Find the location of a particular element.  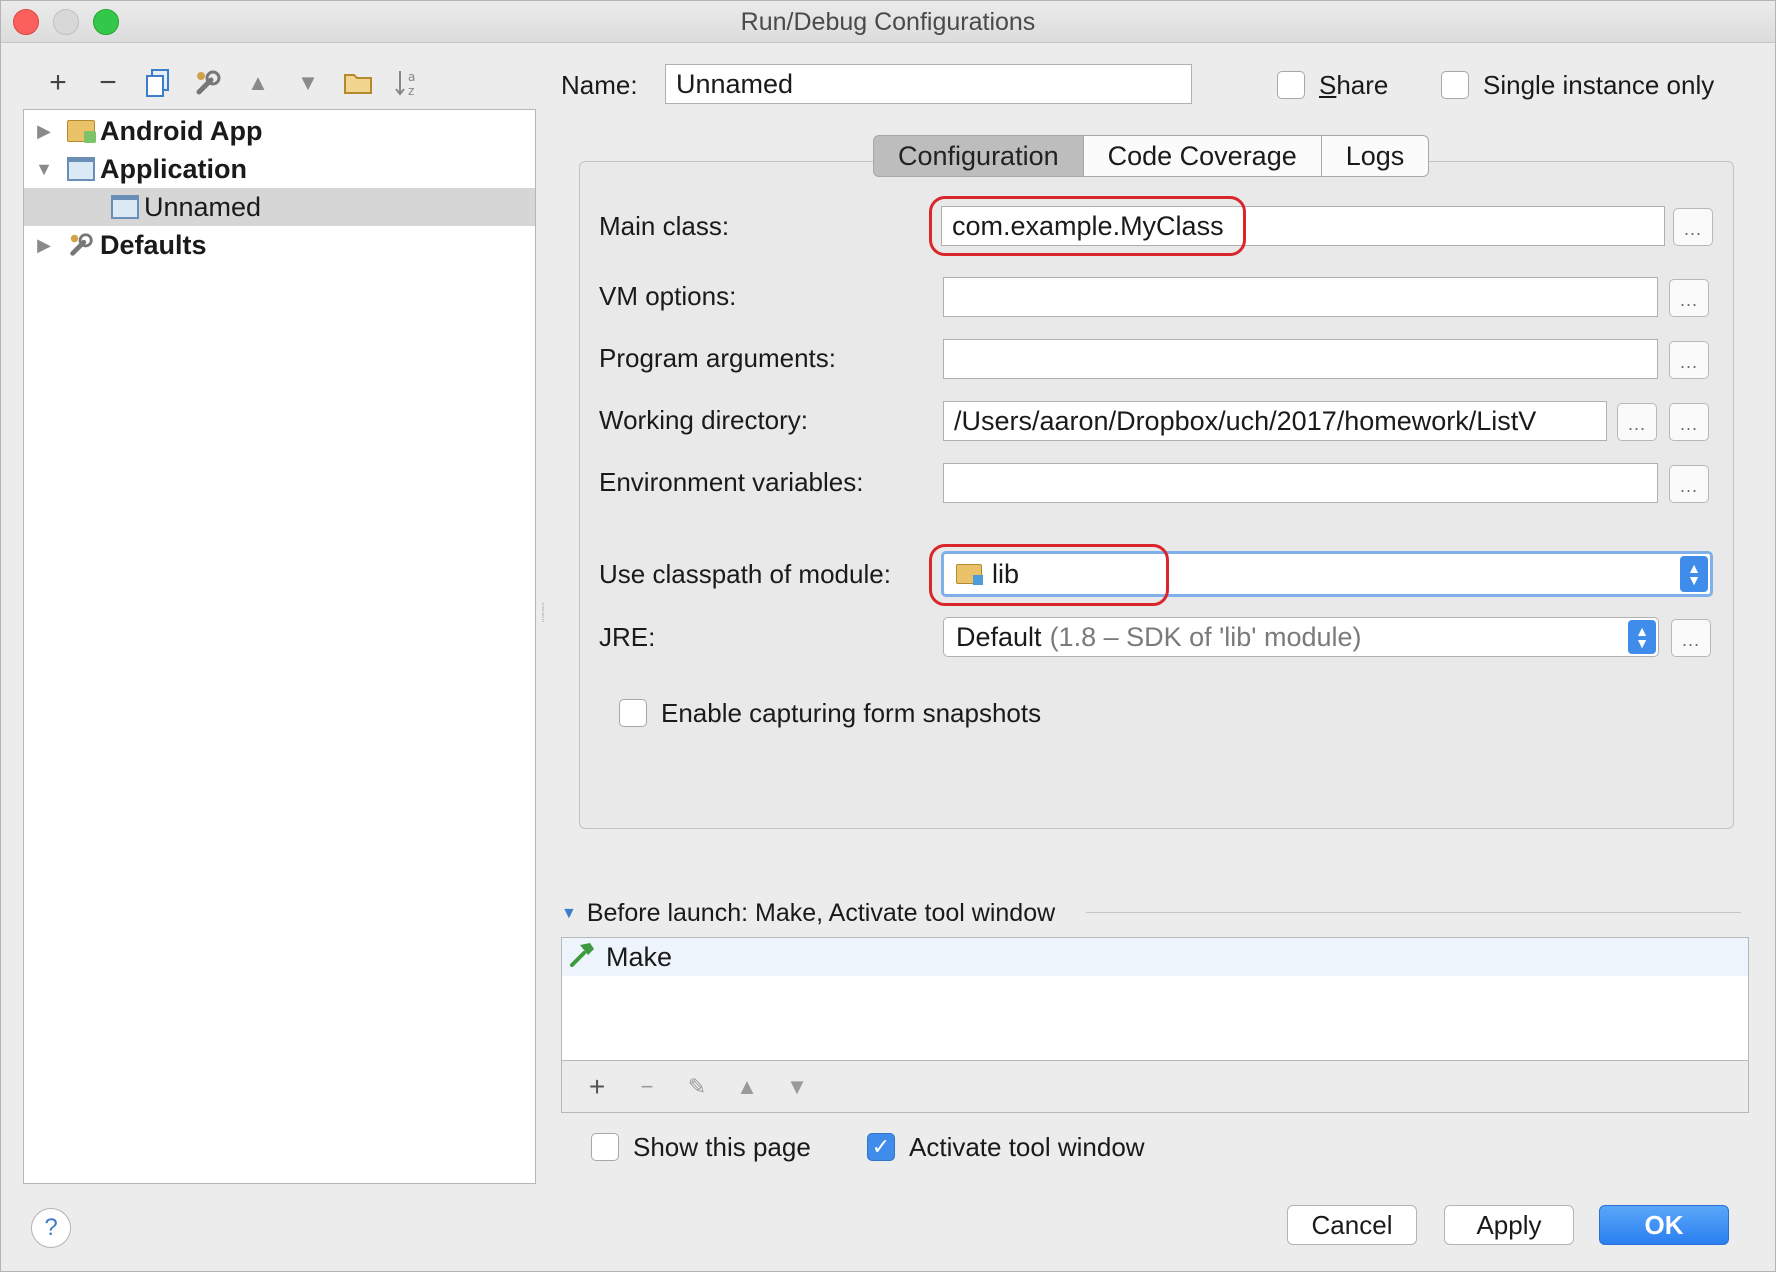

divider is located at coordinates (1413, 912).